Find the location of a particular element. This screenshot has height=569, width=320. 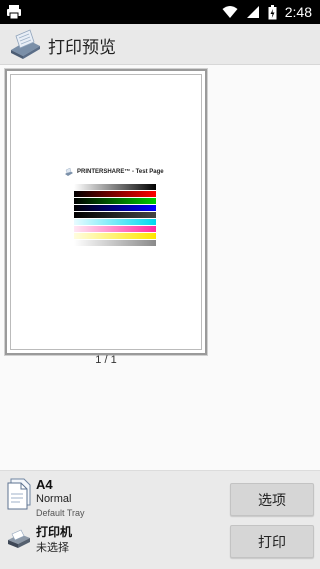

printer-scanner-icon is located at coordinates (25, 44).